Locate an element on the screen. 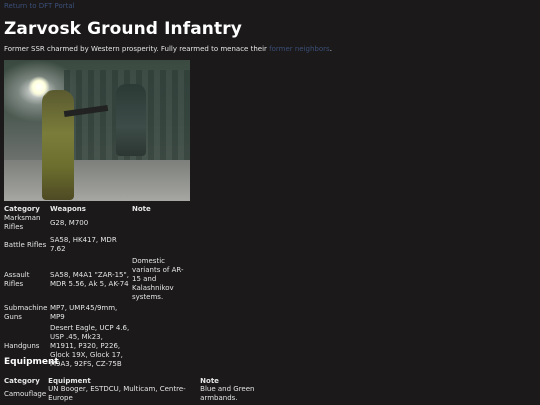 The width and height of the screenshot is (540, 405). weapon-category: Submachine Guns is located at coordinates (26, 312).